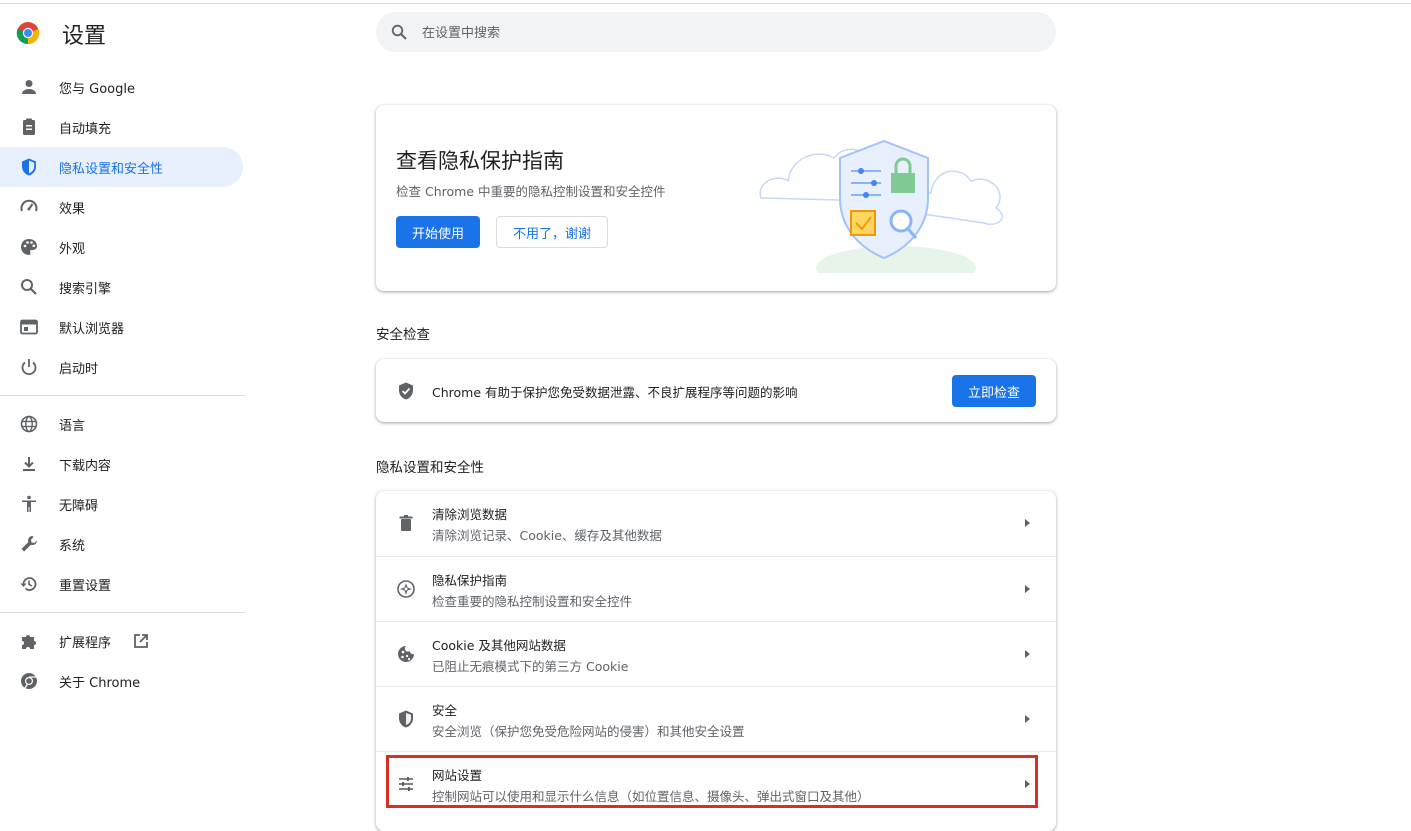 This screenshot has width=1411, height=831. I want to click on safety-check-heading: 安全检查, so click(403, 335).